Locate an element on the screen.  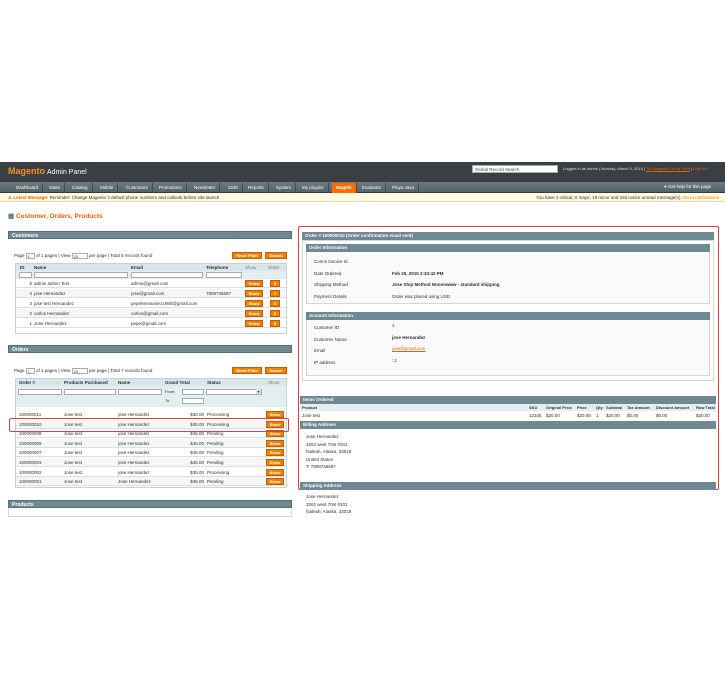
nav-cms: CMS is located at coordinates (233, 188).